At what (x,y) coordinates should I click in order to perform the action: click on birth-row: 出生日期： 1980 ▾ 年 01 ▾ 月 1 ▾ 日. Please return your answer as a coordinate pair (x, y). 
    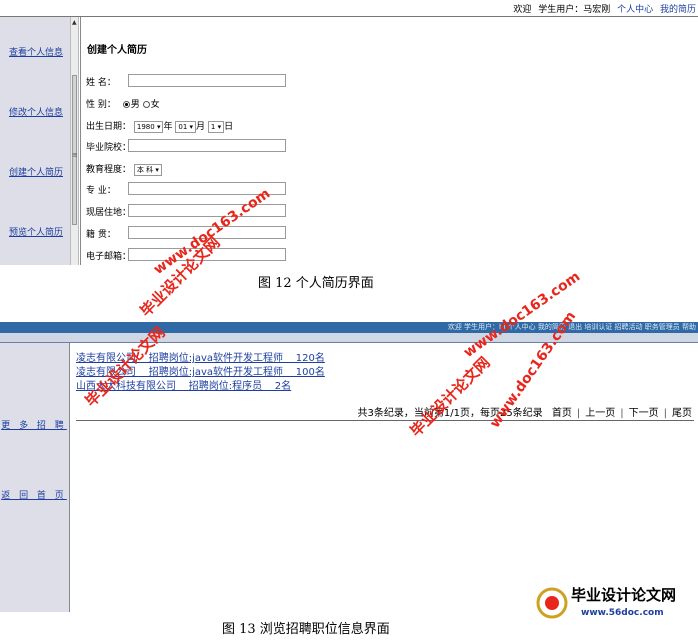
    Looking at the image, I should click on (159, 126).